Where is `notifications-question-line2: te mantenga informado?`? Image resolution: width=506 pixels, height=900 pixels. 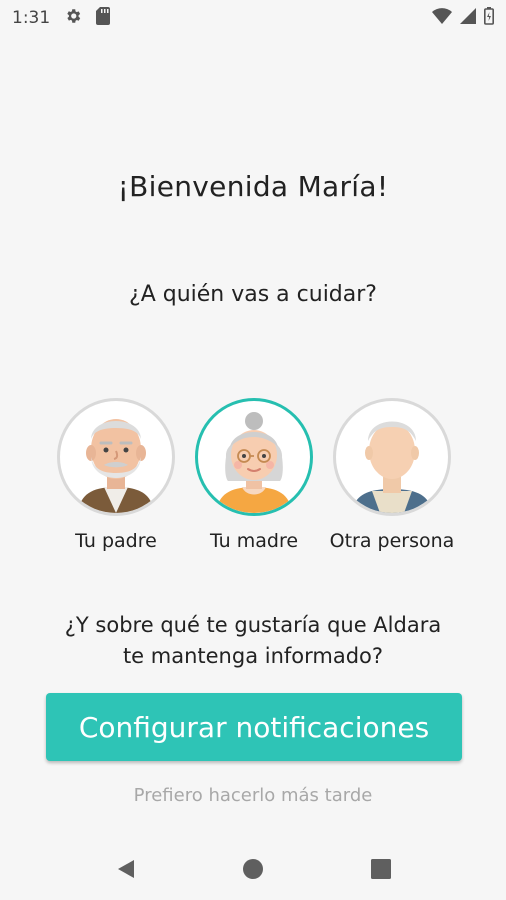 notifications-question-line2: te mantenga informado? is located at coordinates (253, 656).